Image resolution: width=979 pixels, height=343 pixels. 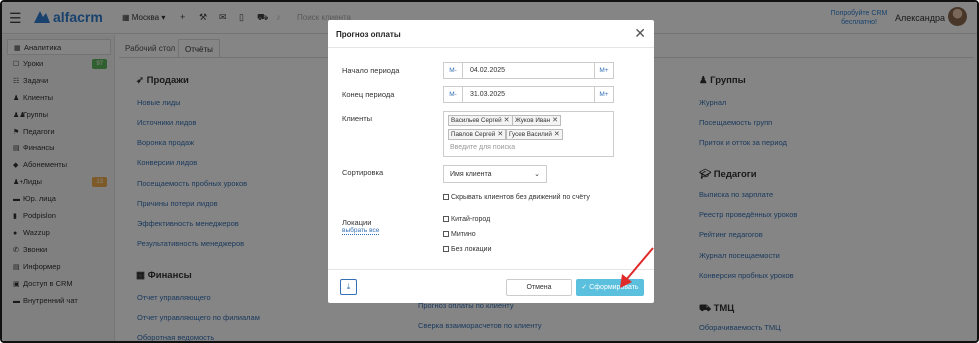 I want to click on client-tag-label: Павлов Сергей, so click(x=473, y=134).